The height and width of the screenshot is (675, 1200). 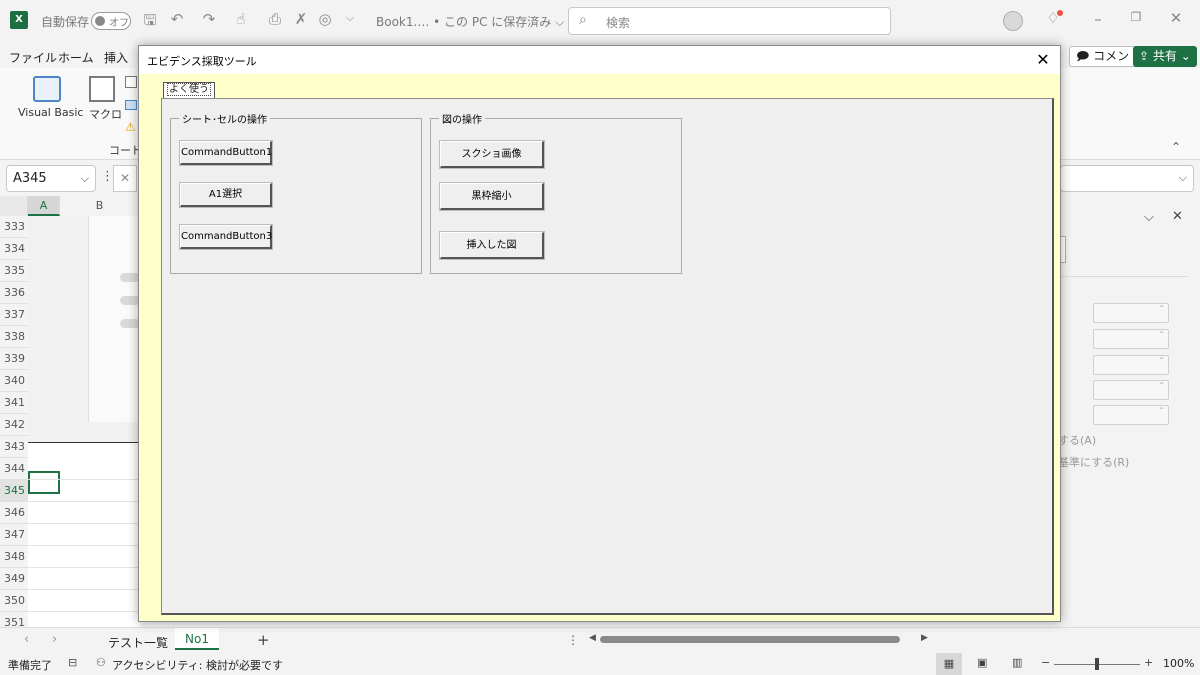 I want to click on window-close-icon: ✕, so click(x=1176, y=18).